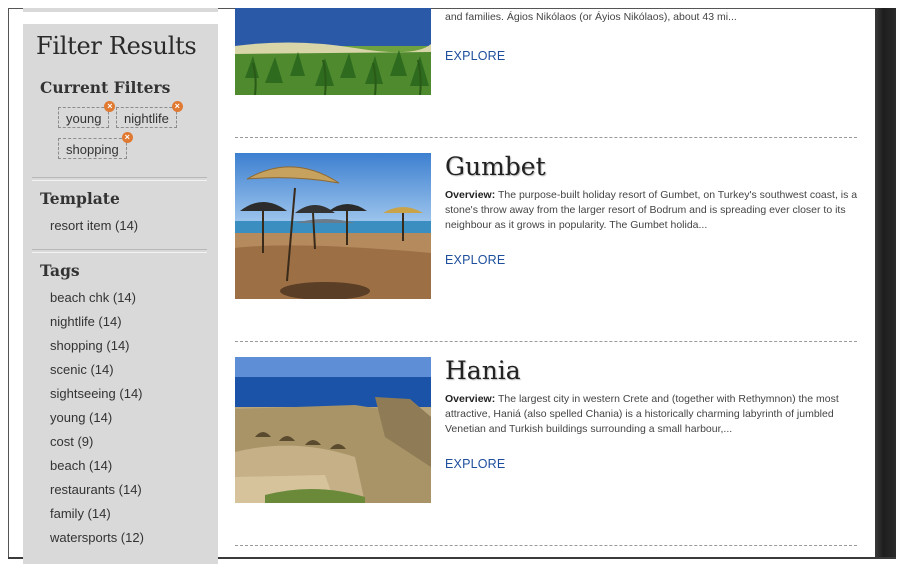  Describe the element at coordinates (94, 225) in the screenshot. I see `template-item-resort: resort item (14)` at that location.